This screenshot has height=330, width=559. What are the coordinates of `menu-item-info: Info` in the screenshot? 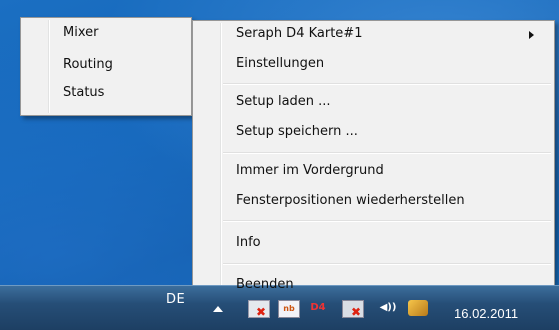 It's located at (391, 243).